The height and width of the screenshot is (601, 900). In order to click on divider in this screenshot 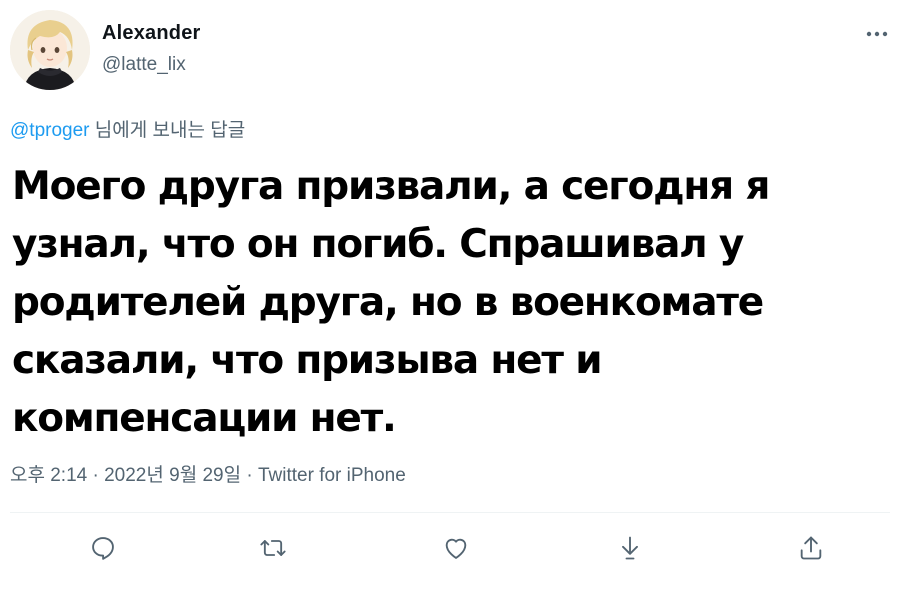, I will do `click(450, 512)`.